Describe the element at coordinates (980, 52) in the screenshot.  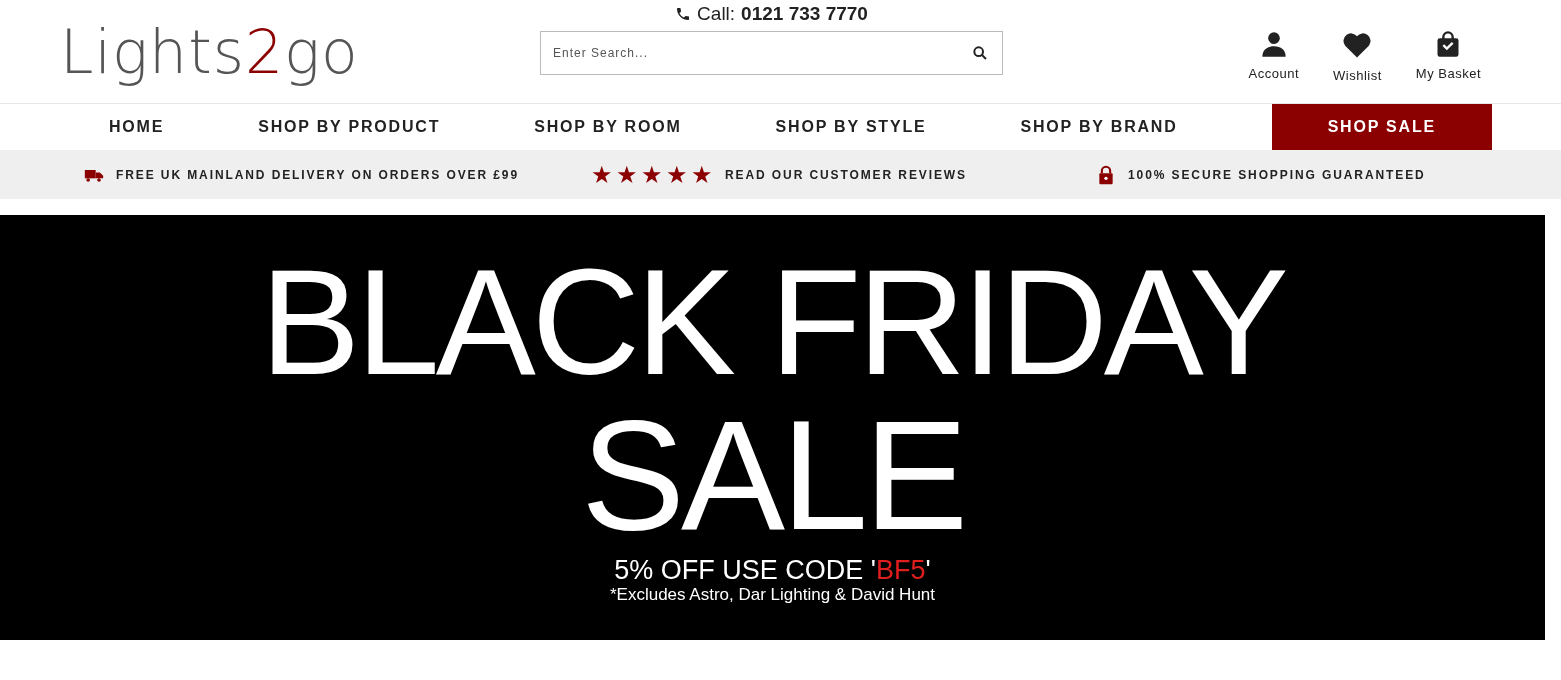
I see `search-icon` at that location.